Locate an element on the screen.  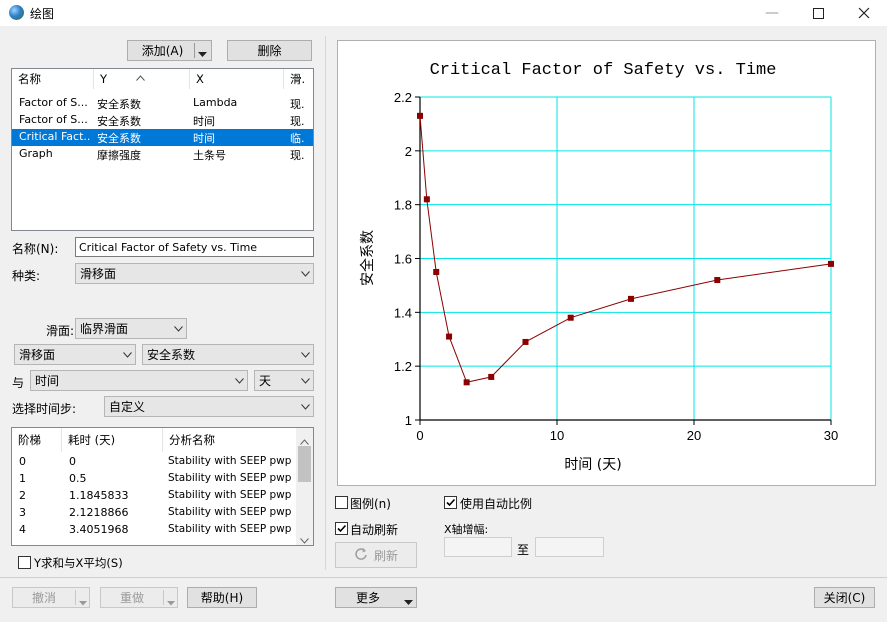
table-row: 0 0 Stability with SEEP pwp is located at coordinates (153, 462).